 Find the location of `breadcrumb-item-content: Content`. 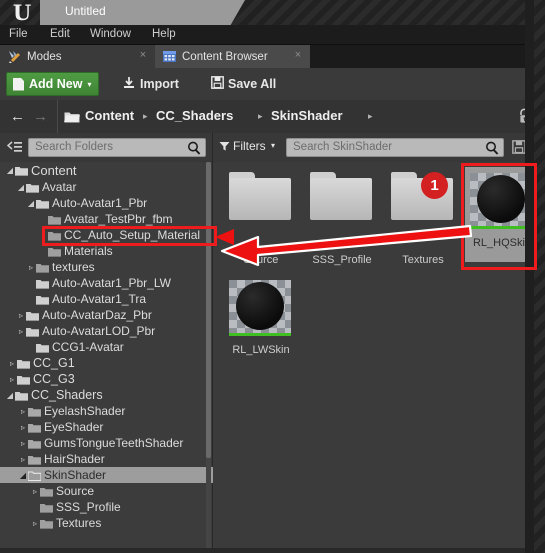

breadcrumb-item-content: Content is located at coordinates (109, 115).